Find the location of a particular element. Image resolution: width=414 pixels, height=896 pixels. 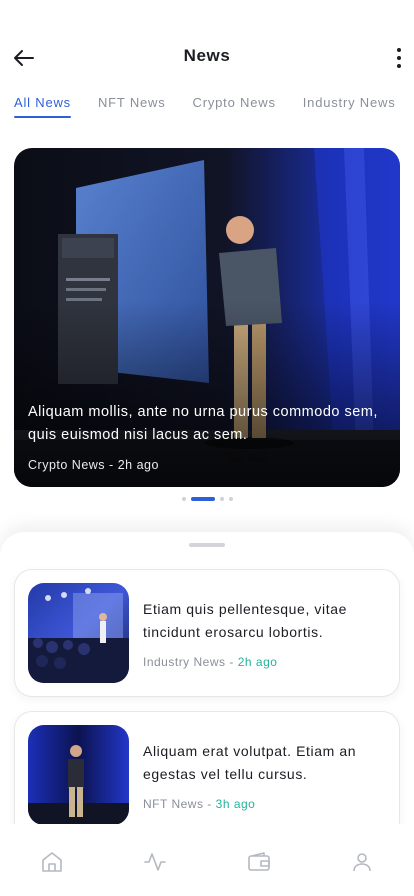

activity-icon is located at coordinates (155, 862).